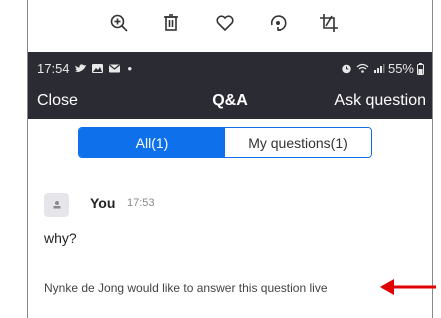 This screenshot has width=441, height=318. Describe the element at coordinates (346, 69) in the screenshot. I see `alarm-icon` at that location.